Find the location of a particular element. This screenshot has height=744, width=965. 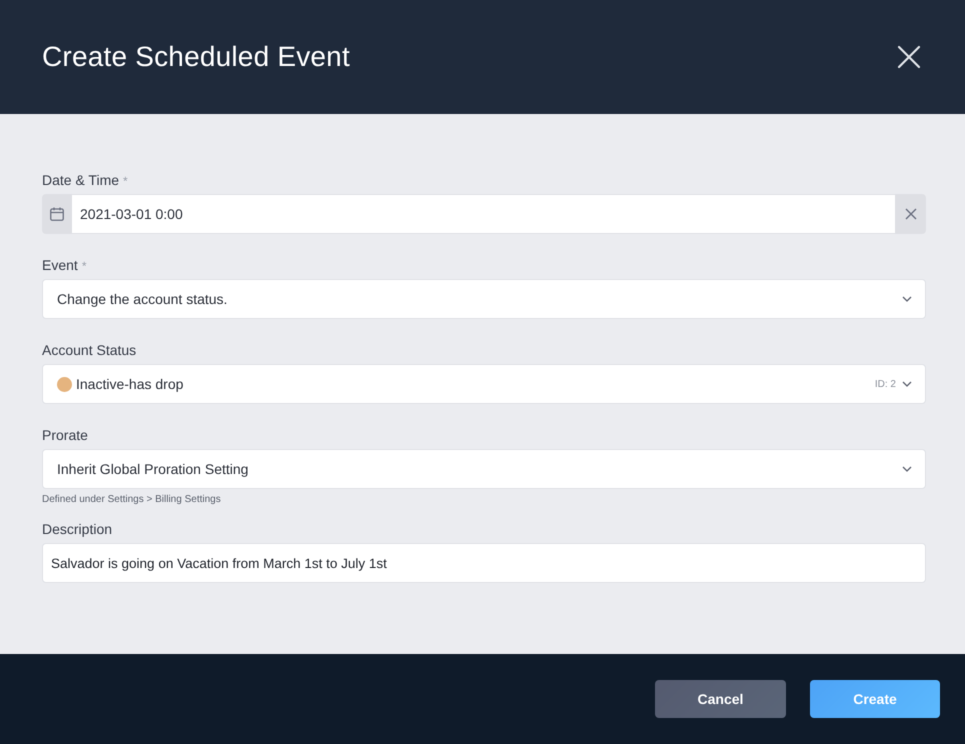

date-input: 2021-03-01 0:00 is located at coordinates (483, 214).